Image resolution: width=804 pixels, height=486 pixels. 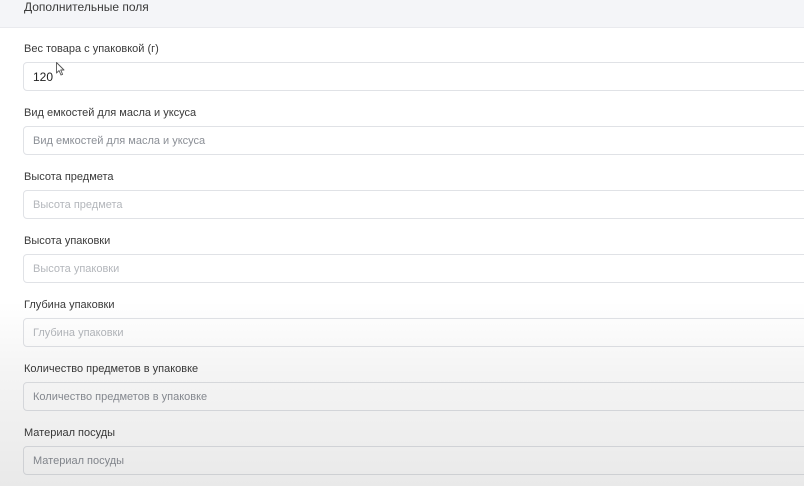 I want to click on items-per-package-input, so click(x=413, y=396).